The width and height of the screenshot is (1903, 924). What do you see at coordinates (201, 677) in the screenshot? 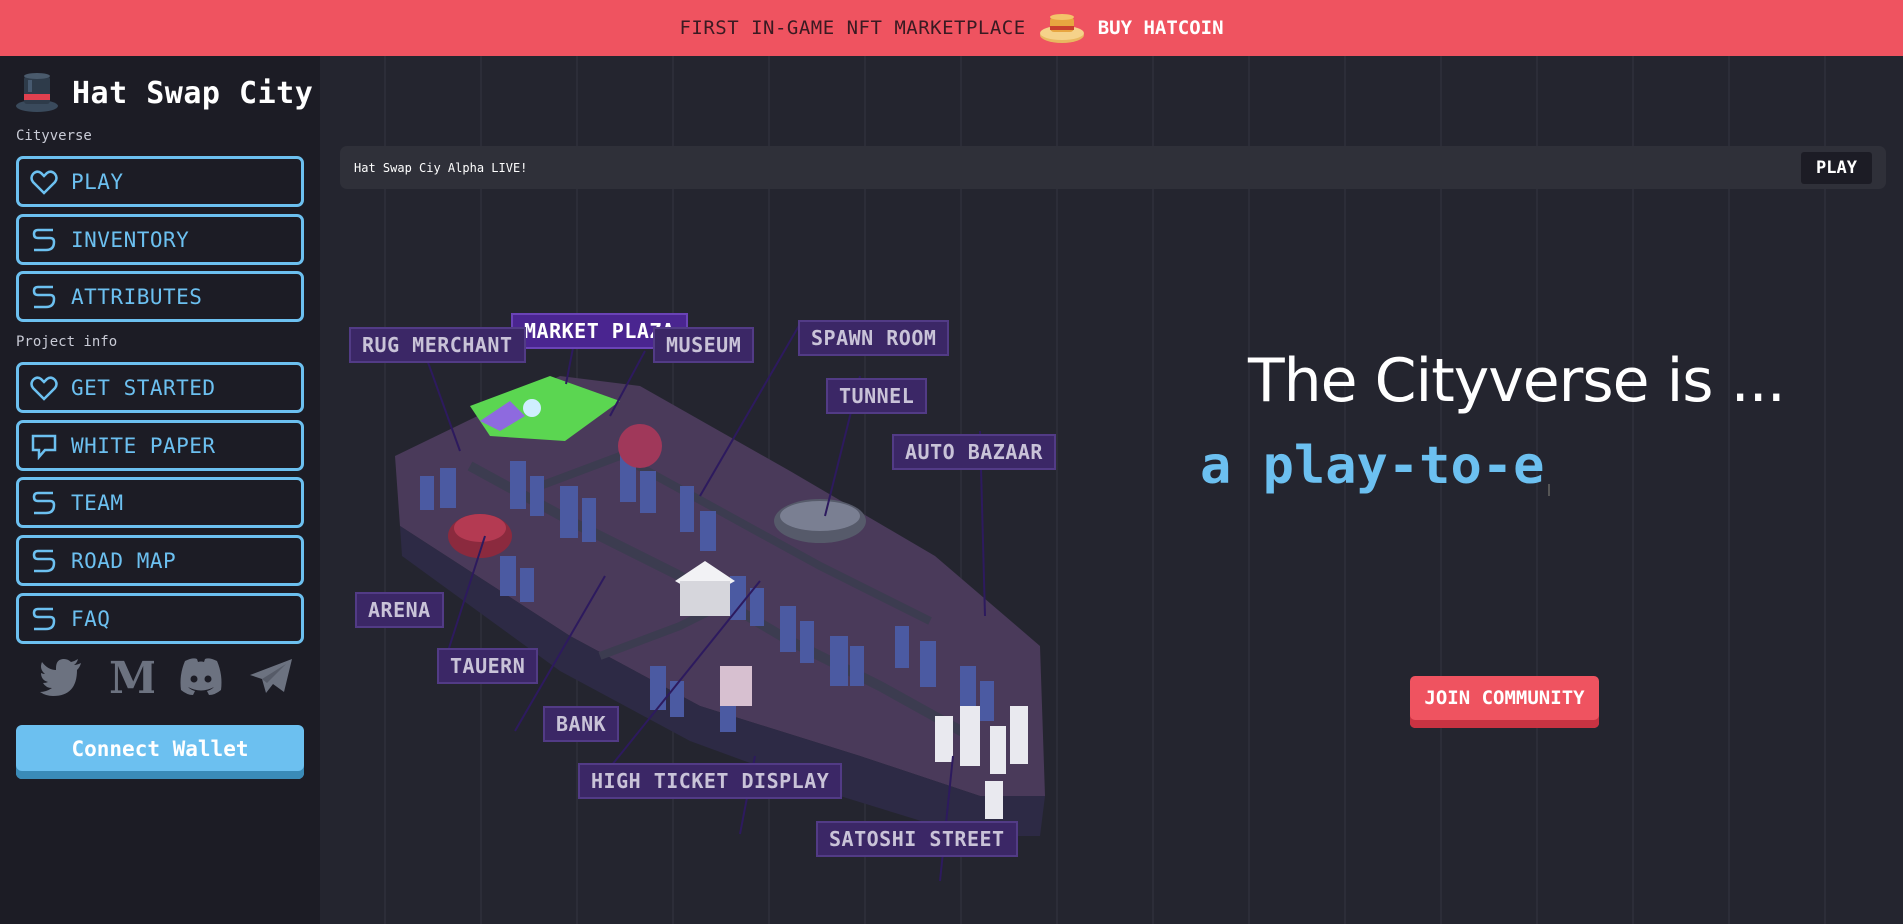
I see `discord-icon` at bounding box center [201, 677].